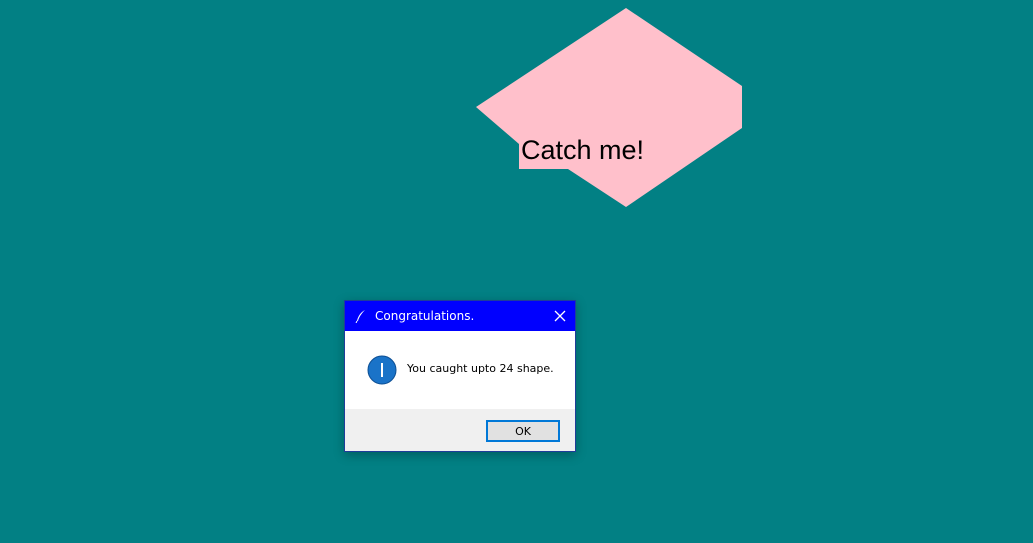 The height and width of the screenshot is (543, 1033). Describe the element at coordinates (523, 431) in the screenshot. I see `ok-button: OK` at that location.